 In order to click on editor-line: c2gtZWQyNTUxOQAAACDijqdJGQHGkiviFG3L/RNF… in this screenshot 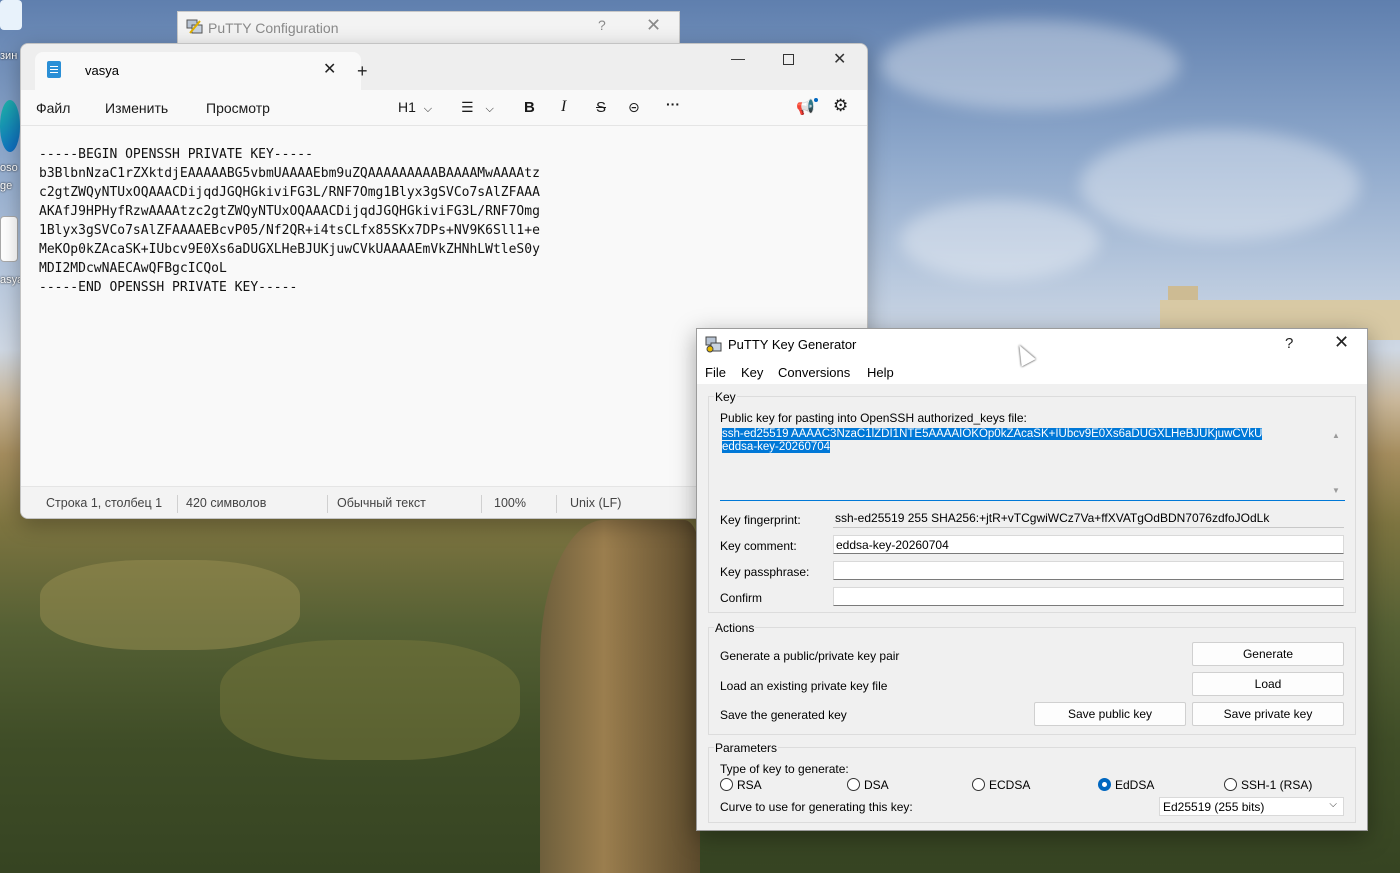, I will do `click(289, 192)`.